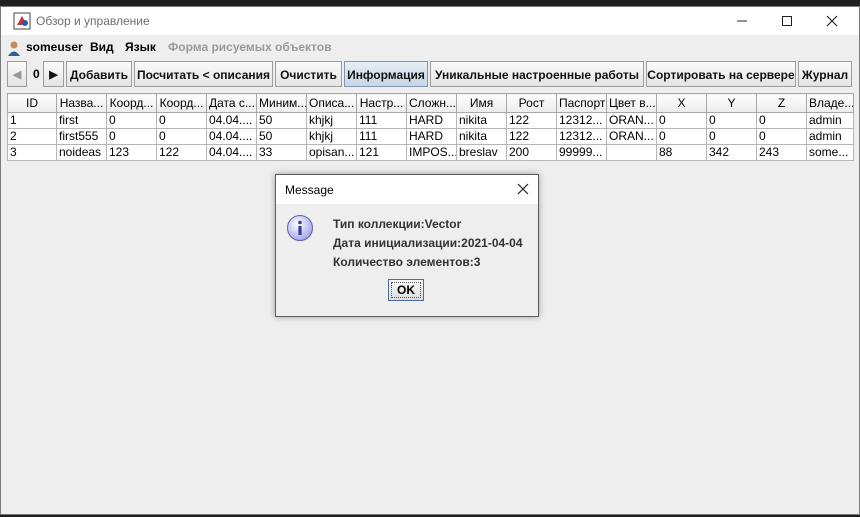 This screenshot has height=517, width=860. What do you see at coordinates (631, 152) in the screenshot?
I see `table-cell` at bounding box center [631, 152].